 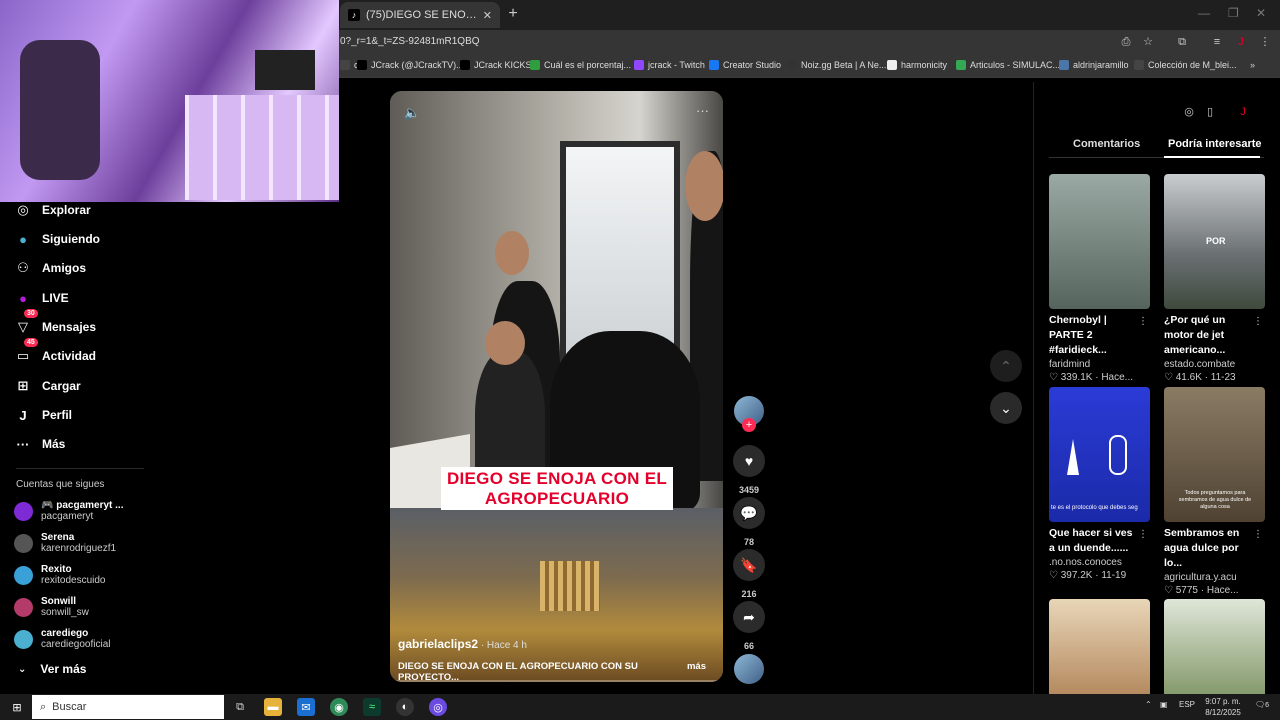 I want to click on video-thumbnail, so click(x=1099, y=241).